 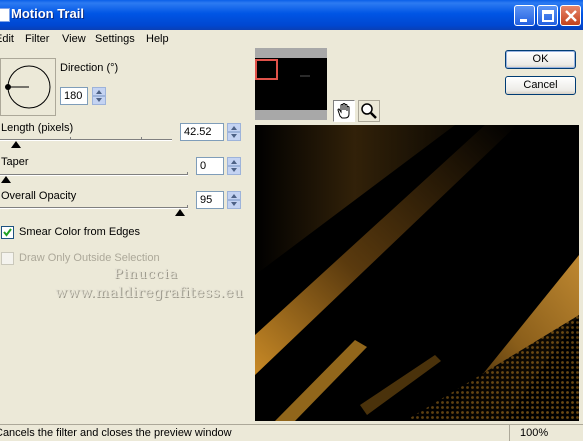 I want to click on magnifier-icon, so click(x=369, y=111).